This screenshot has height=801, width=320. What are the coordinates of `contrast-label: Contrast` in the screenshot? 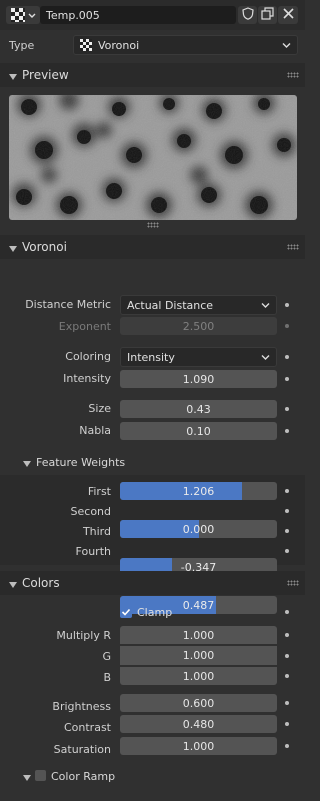 It's located at (87, 727).